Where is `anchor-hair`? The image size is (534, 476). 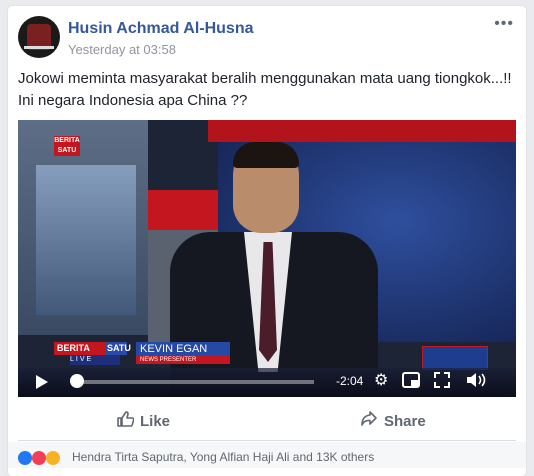
anchor-hair is located at coordinates (266, 155).